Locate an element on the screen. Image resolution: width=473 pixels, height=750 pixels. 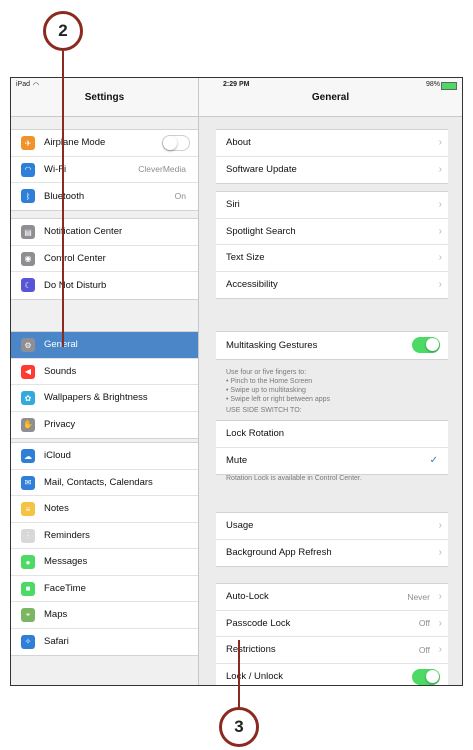
sidebar-item-safari: ✧ Safari is located at coordinates (104, 642).